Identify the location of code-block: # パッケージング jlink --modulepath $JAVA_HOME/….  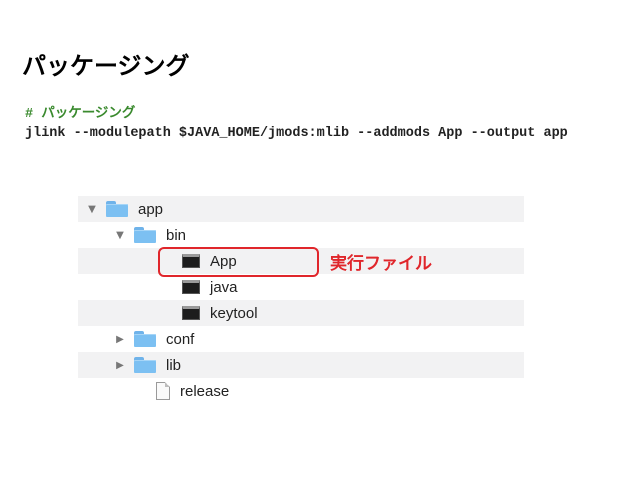
(320, 124).